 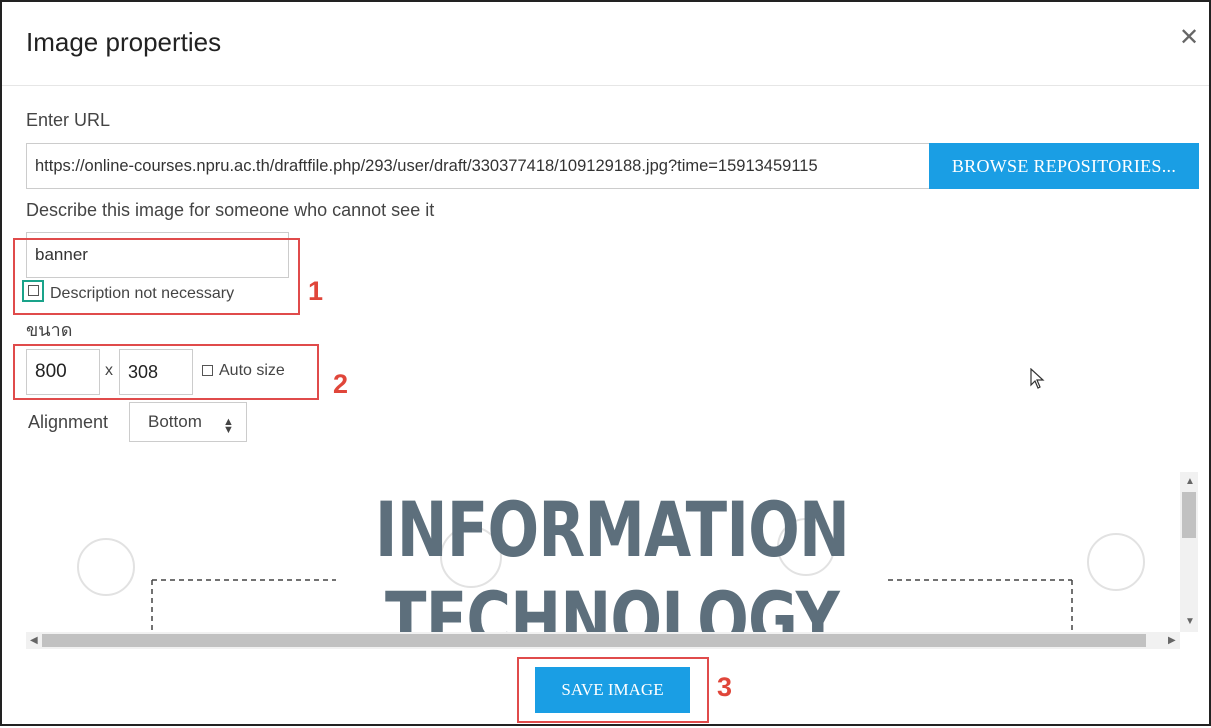 What do you see at coordinates (316, 291) in the screenshot?
I see `annotation-number-1: 1` at bounding box center [316, 291].